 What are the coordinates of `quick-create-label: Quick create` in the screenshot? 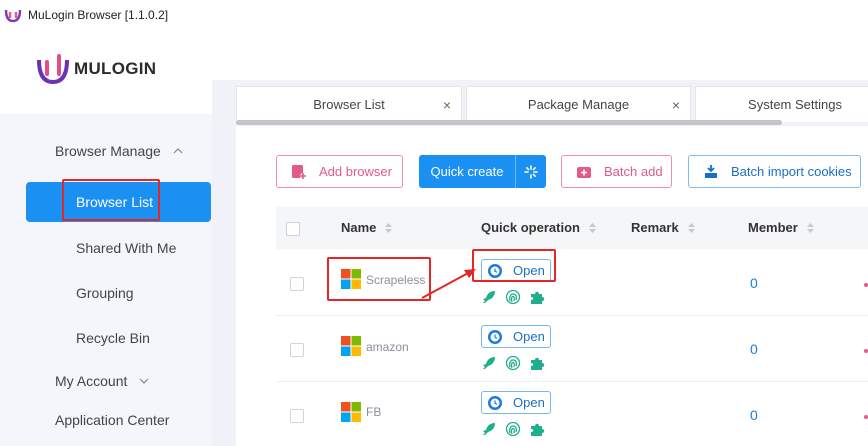 It's located at (467, 171).